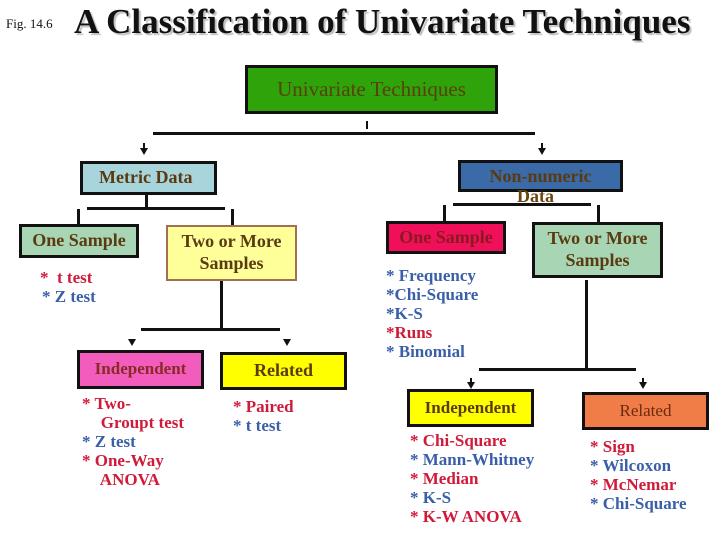 Image resolution: width=720 pixels, height=540 pixels. I want to click on nonmetric-one-sample-label: One Sample, so click(446, 236).